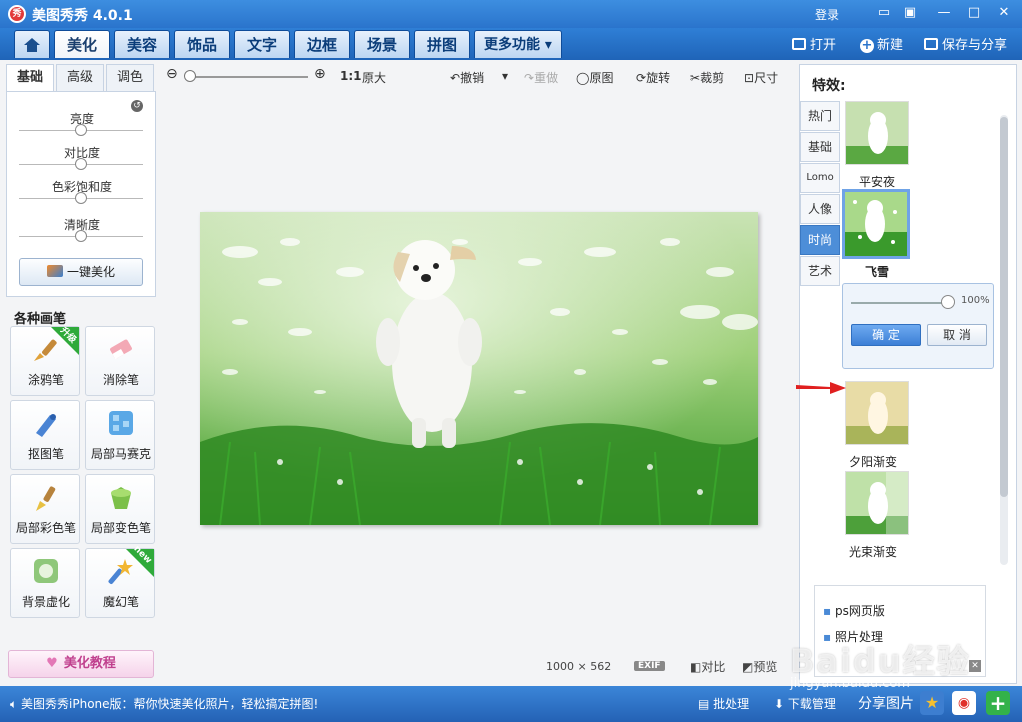  What do you see at coordinates (827, 14) in the screenshot?
I see `login-link: 登录` at bounding box center [827, 14].